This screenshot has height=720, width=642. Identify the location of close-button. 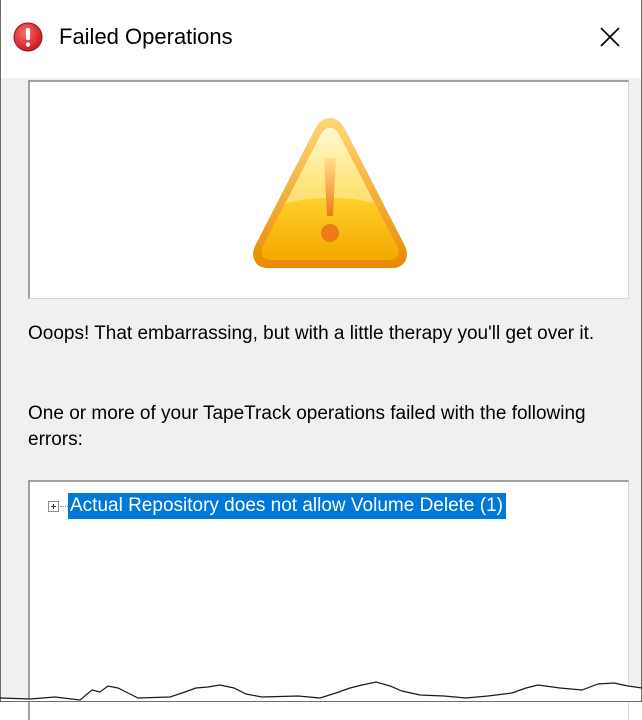
(610, 37).